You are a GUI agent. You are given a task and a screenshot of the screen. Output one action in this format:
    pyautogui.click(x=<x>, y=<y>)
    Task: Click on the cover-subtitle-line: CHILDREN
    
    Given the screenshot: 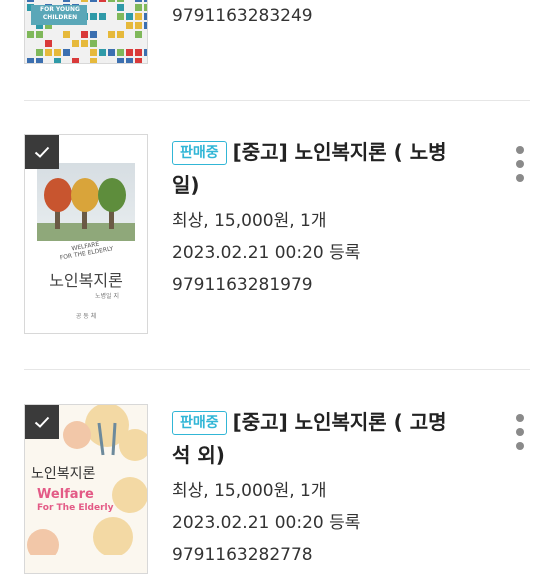 What is the action you would take?
    pyautogui.click(x=60, y=17)
    